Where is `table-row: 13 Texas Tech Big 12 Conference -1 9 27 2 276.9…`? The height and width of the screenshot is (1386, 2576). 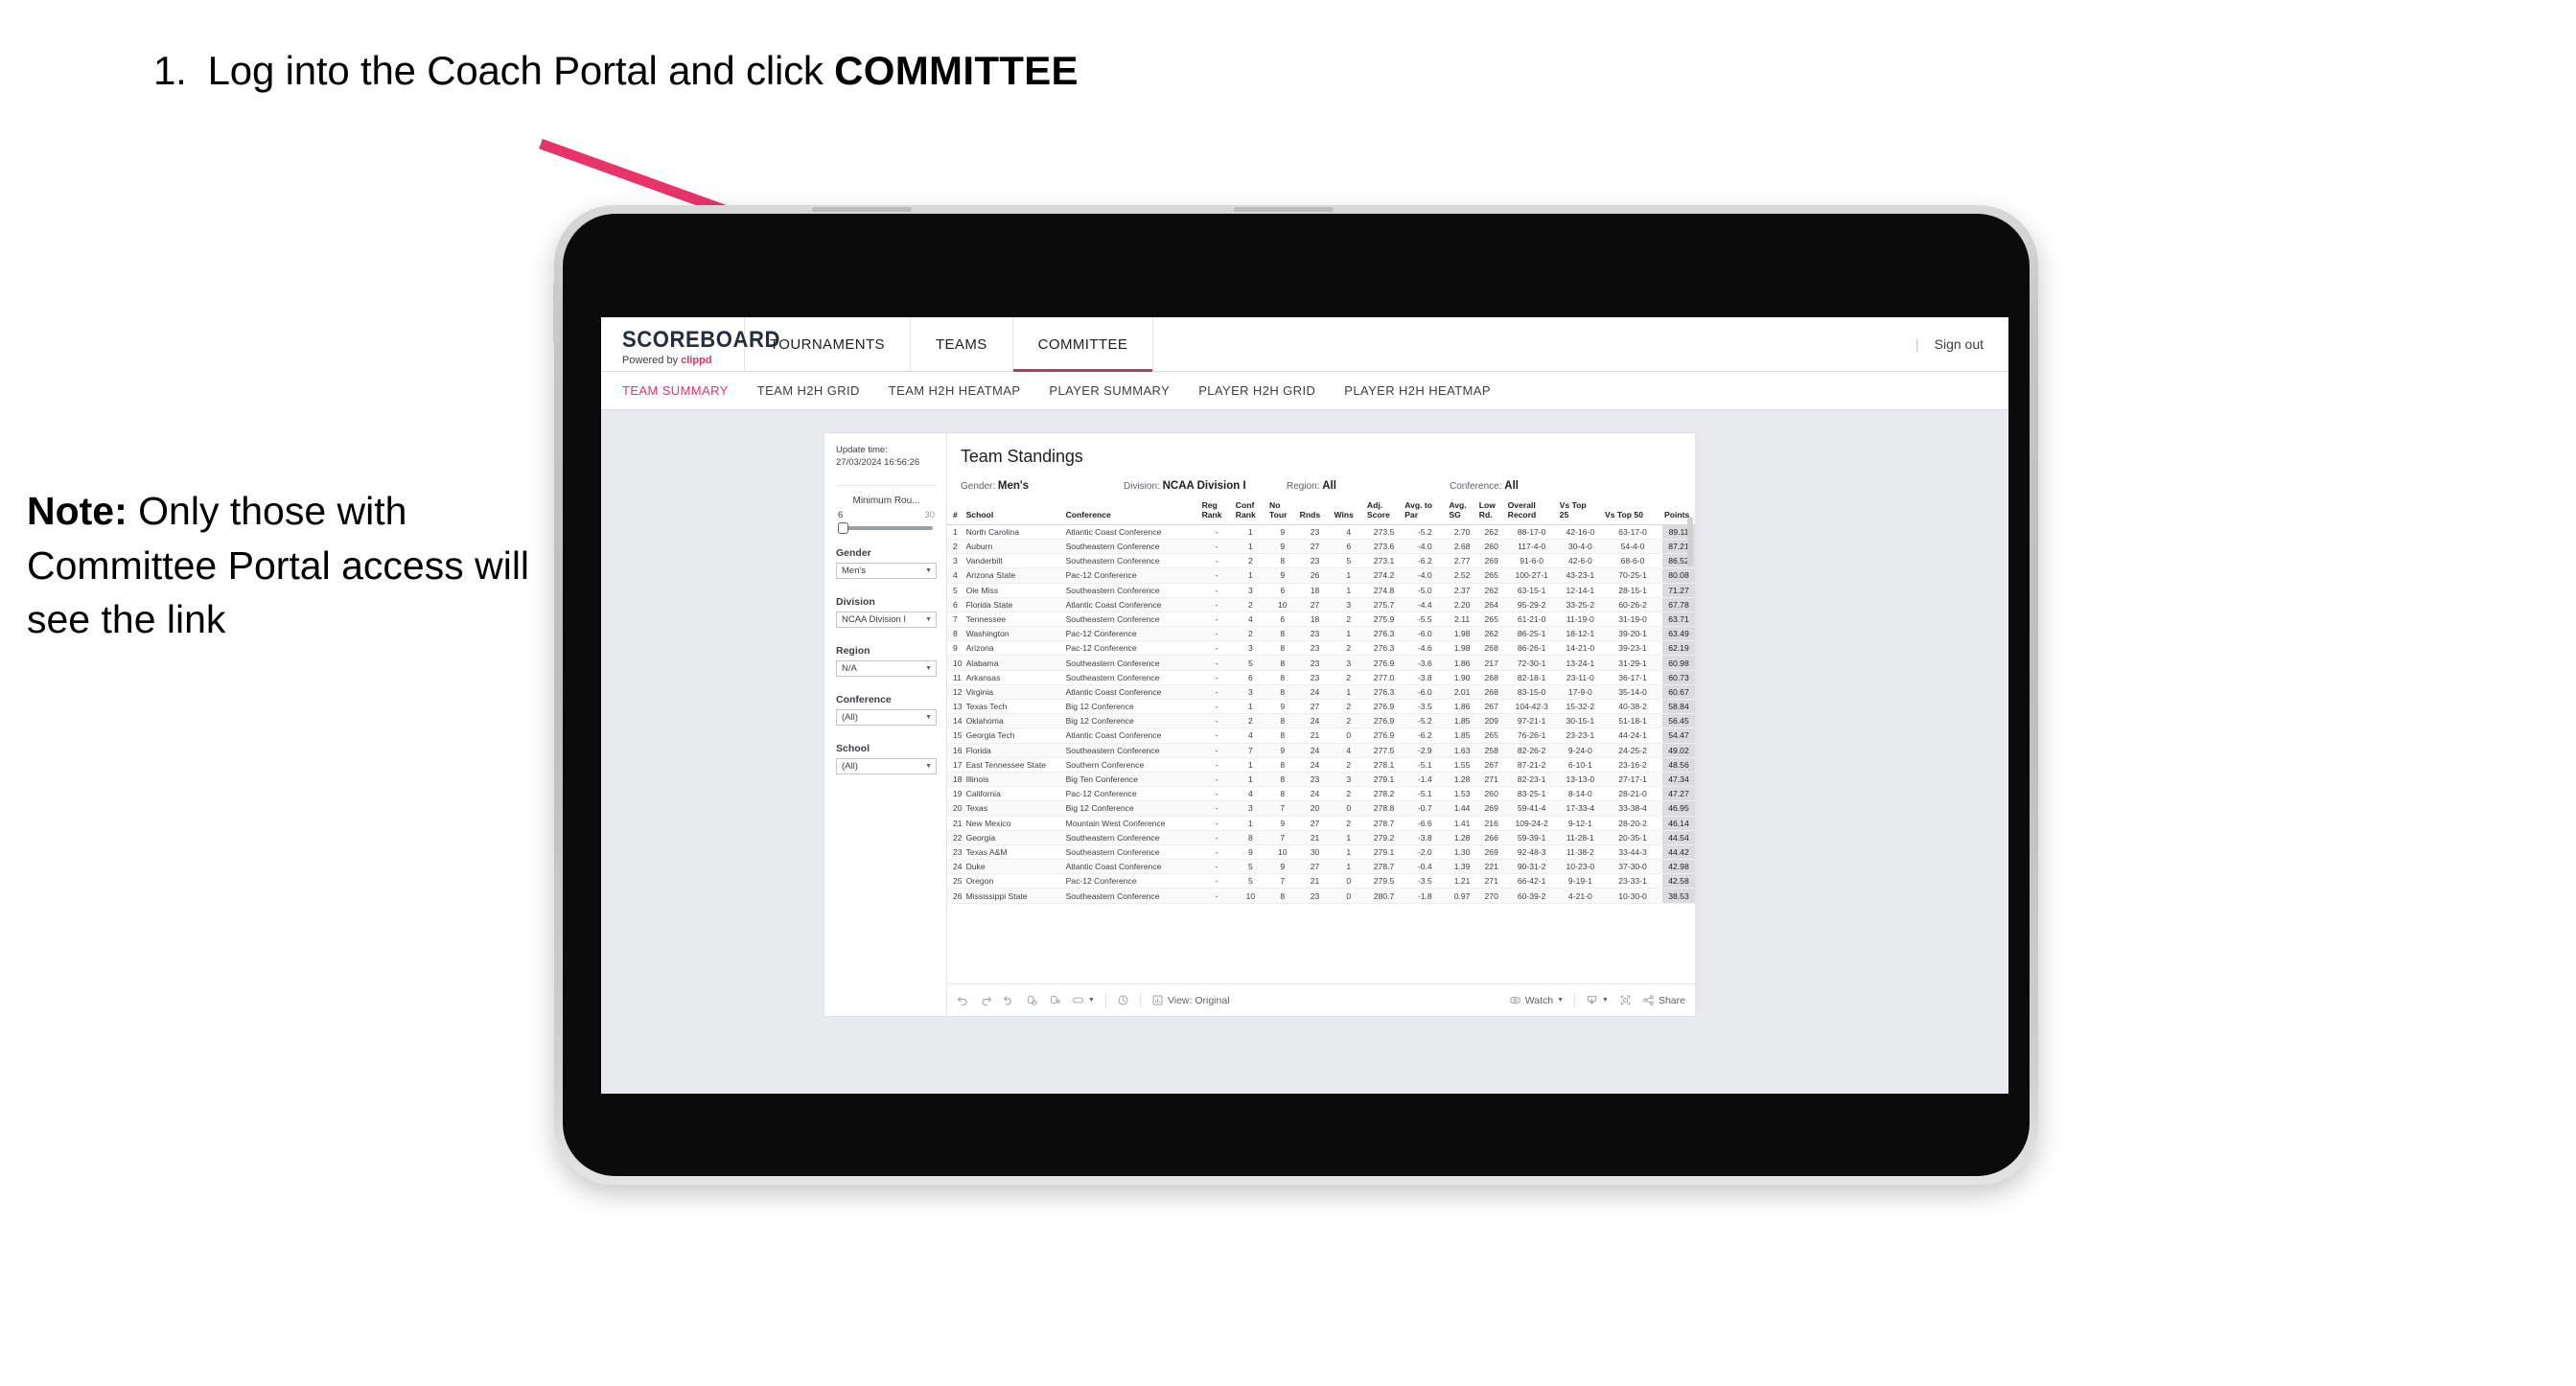
table-row: 13 Texas Tech Big 12 Conference -1 9 27 2 276.9… is located at coordinates (1321, 707).